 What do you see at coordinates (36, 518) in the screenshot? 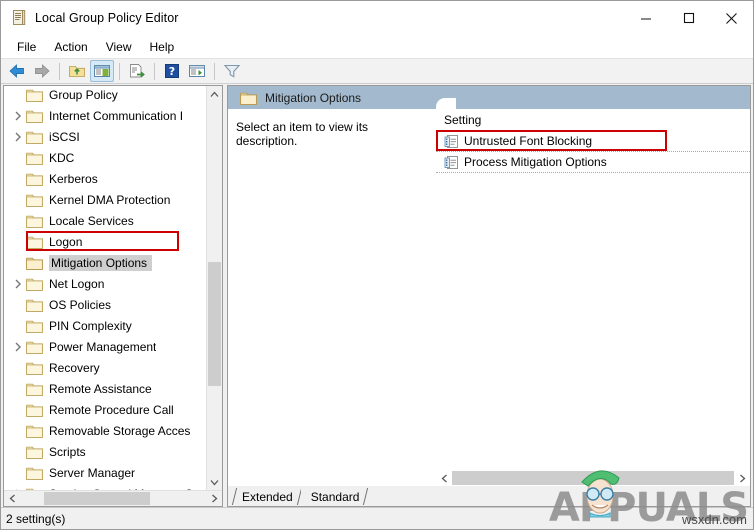
I see `status-text: 2 setting(s)` at bounding box center [36, 518].